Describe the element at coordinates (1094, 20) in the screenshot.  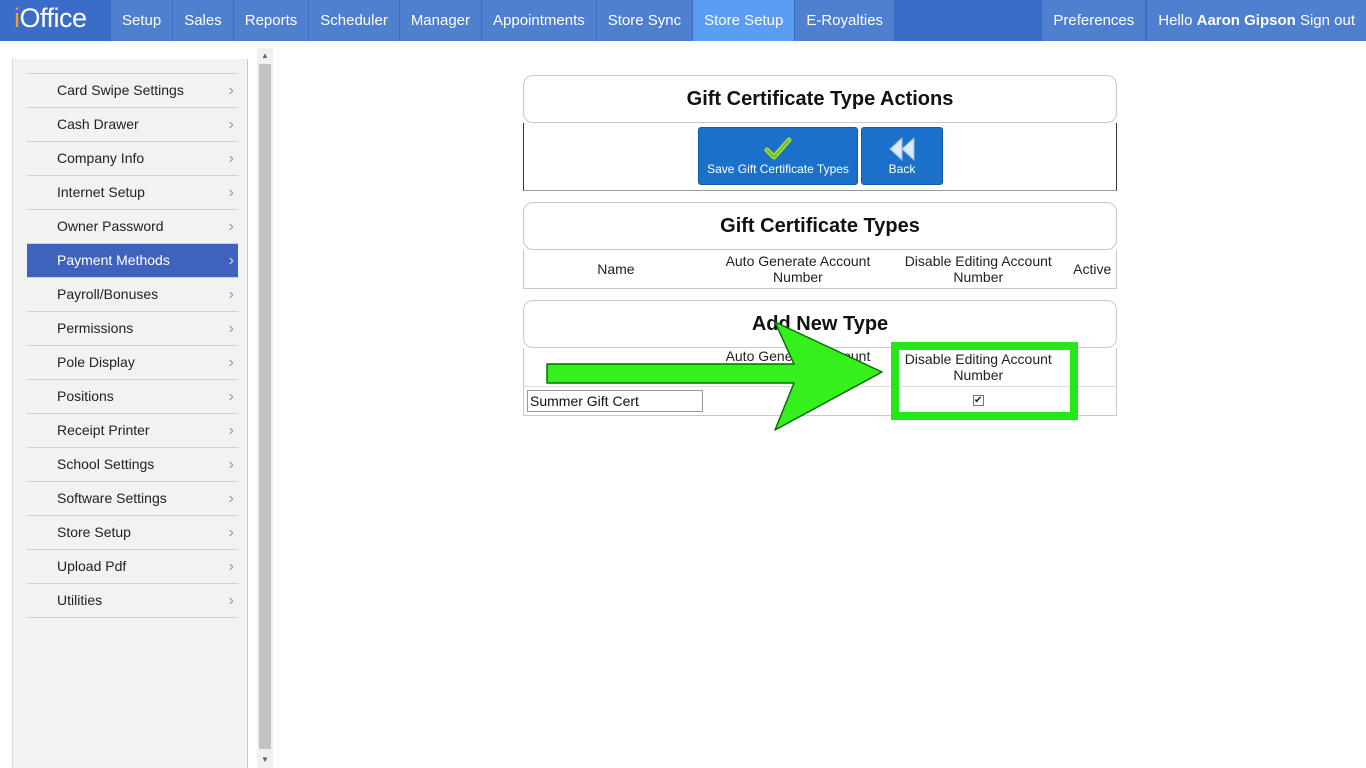
I see `nav-preferences: Preferences` at that location.